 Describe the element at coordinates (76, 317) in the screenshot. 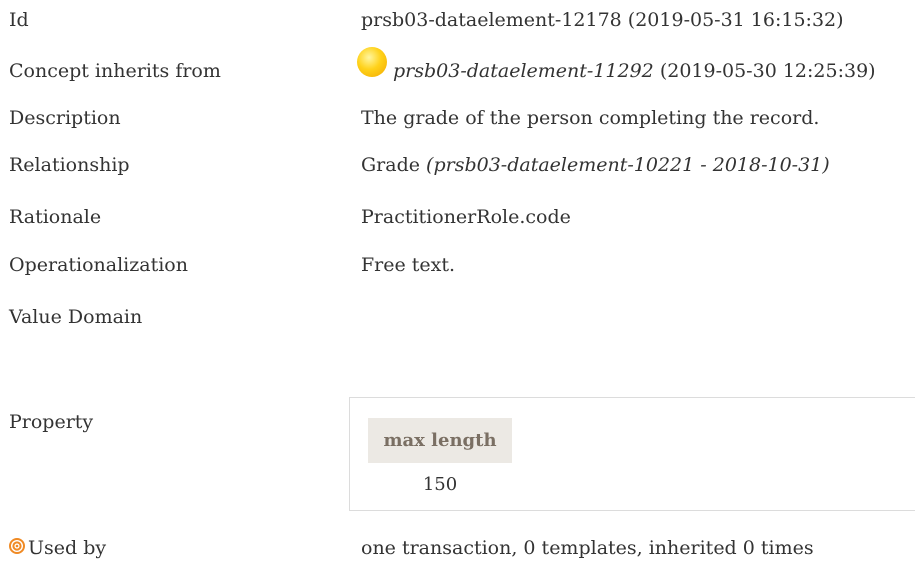

I see `value-domain-label: Value Domain` at that location.